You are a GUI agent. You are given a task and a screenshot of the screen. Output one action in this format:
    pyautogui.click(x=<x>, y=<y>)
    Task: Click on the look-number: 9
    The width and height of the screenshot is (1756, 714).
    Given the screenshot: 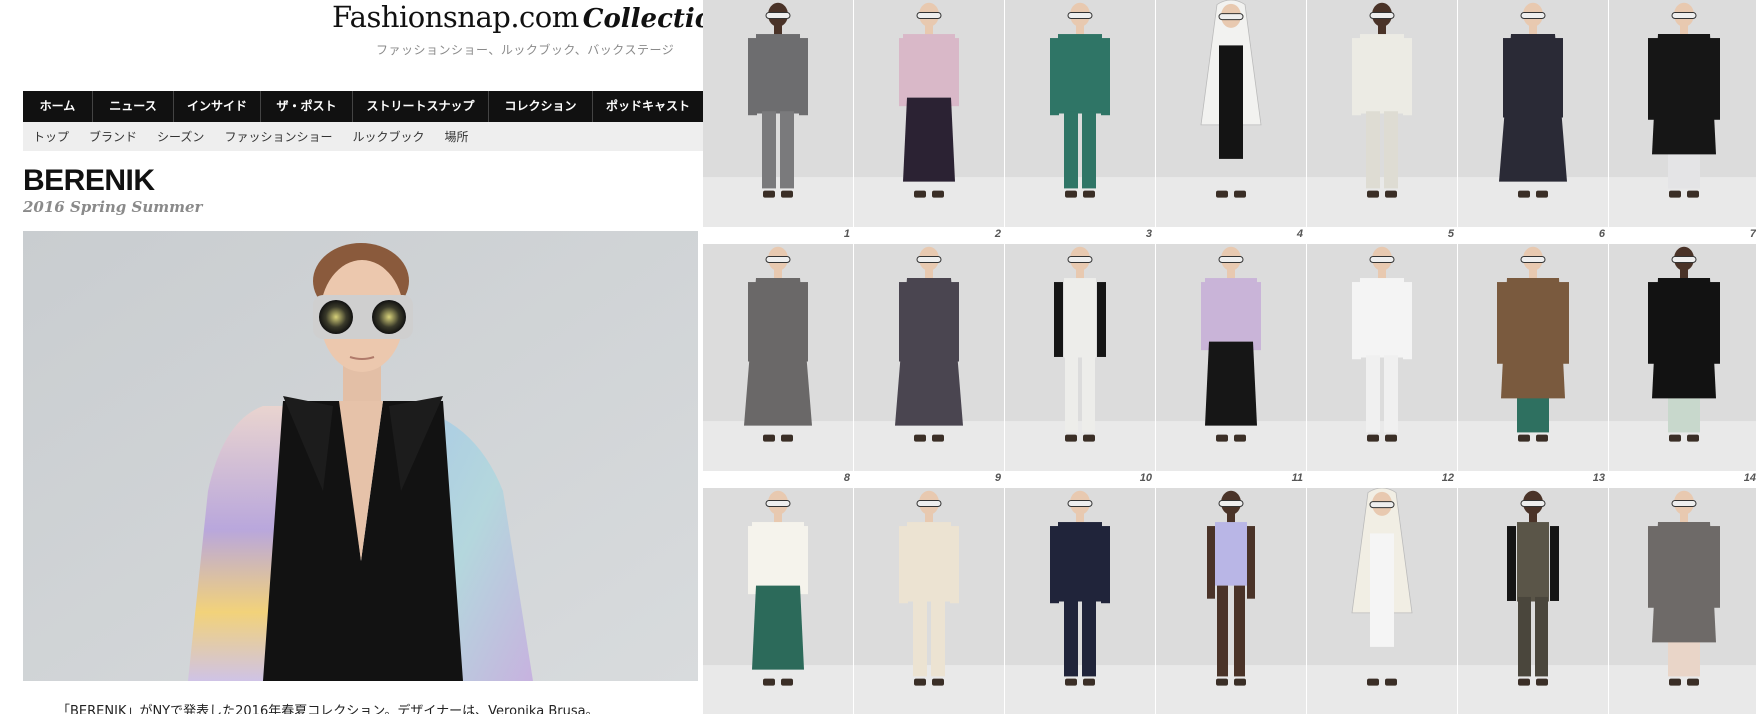 What is the action you would take?
    pyautogui.click(x=997, y=478)
    